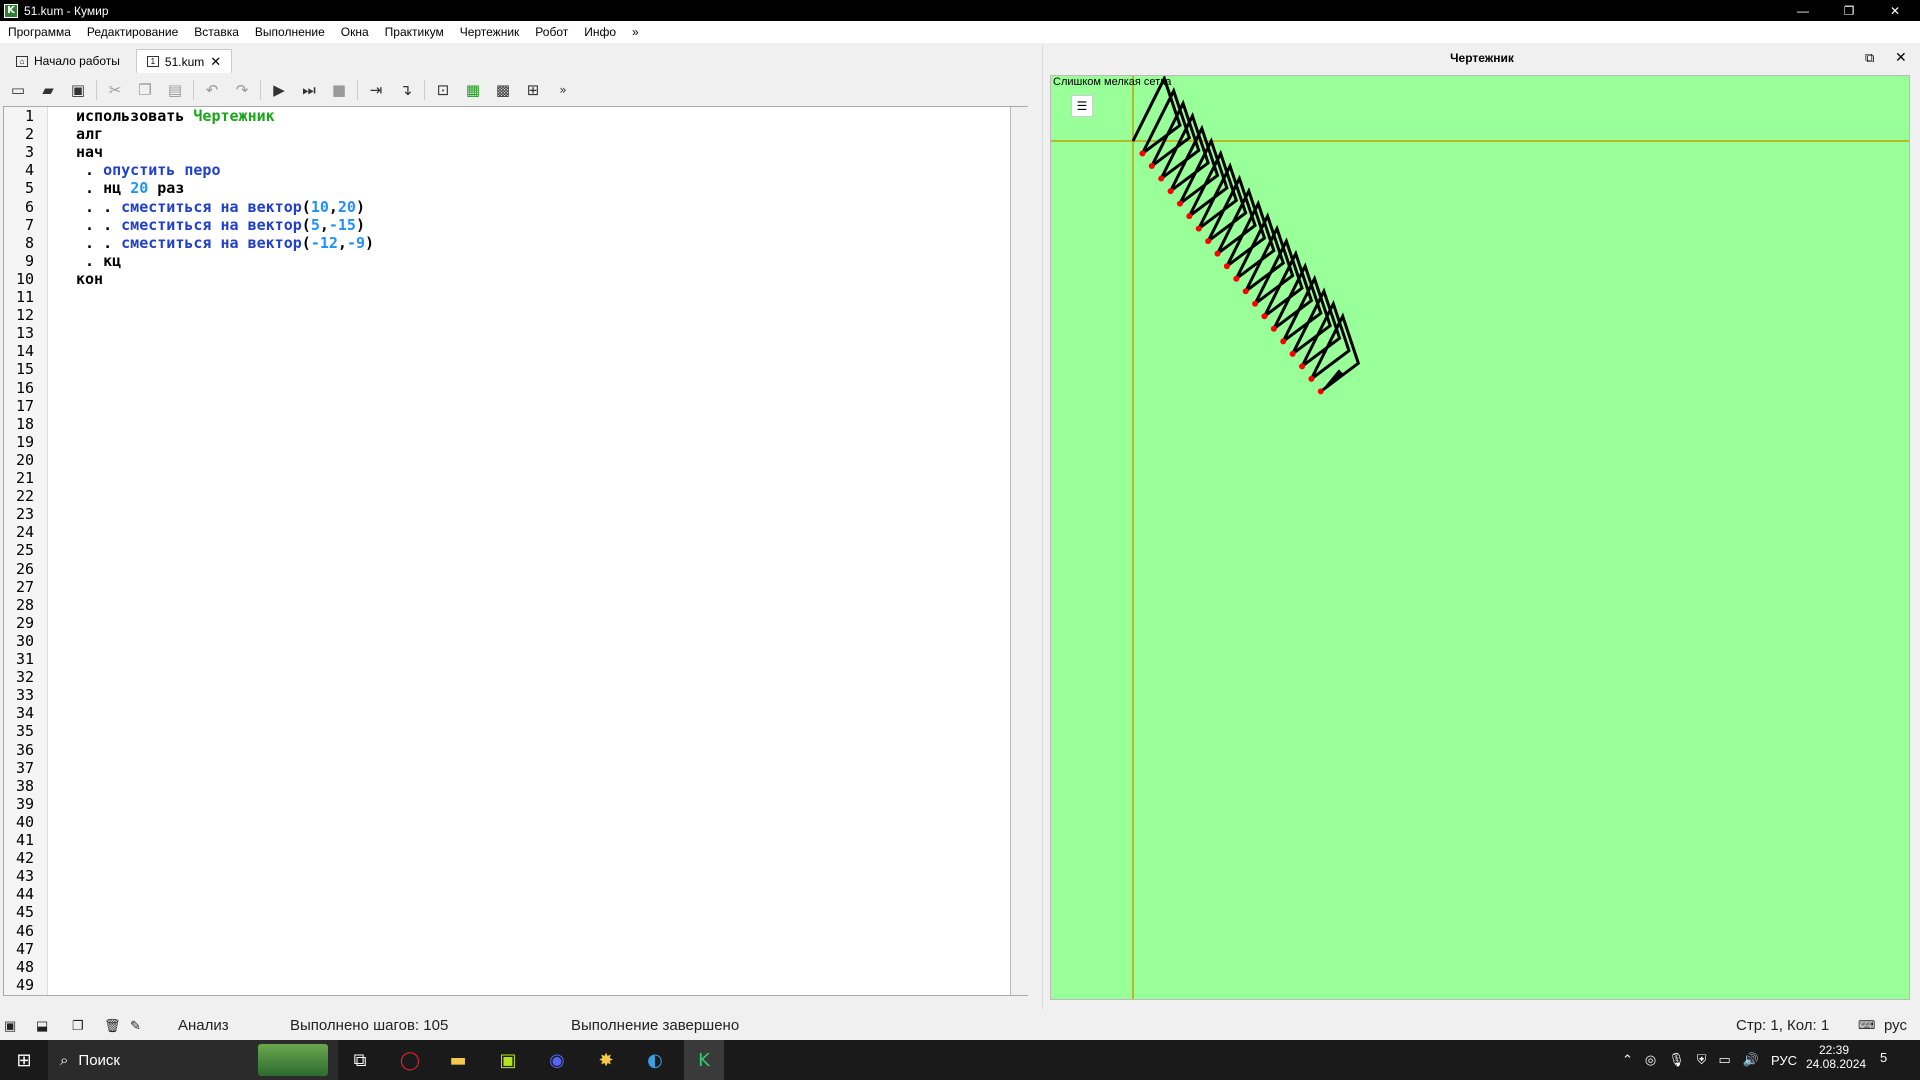 This screenshot has width=1920, height=1080. I want to click on editor-tabs: ⌂ Начало работы 1 51.kum ✕, so click(520, 60).